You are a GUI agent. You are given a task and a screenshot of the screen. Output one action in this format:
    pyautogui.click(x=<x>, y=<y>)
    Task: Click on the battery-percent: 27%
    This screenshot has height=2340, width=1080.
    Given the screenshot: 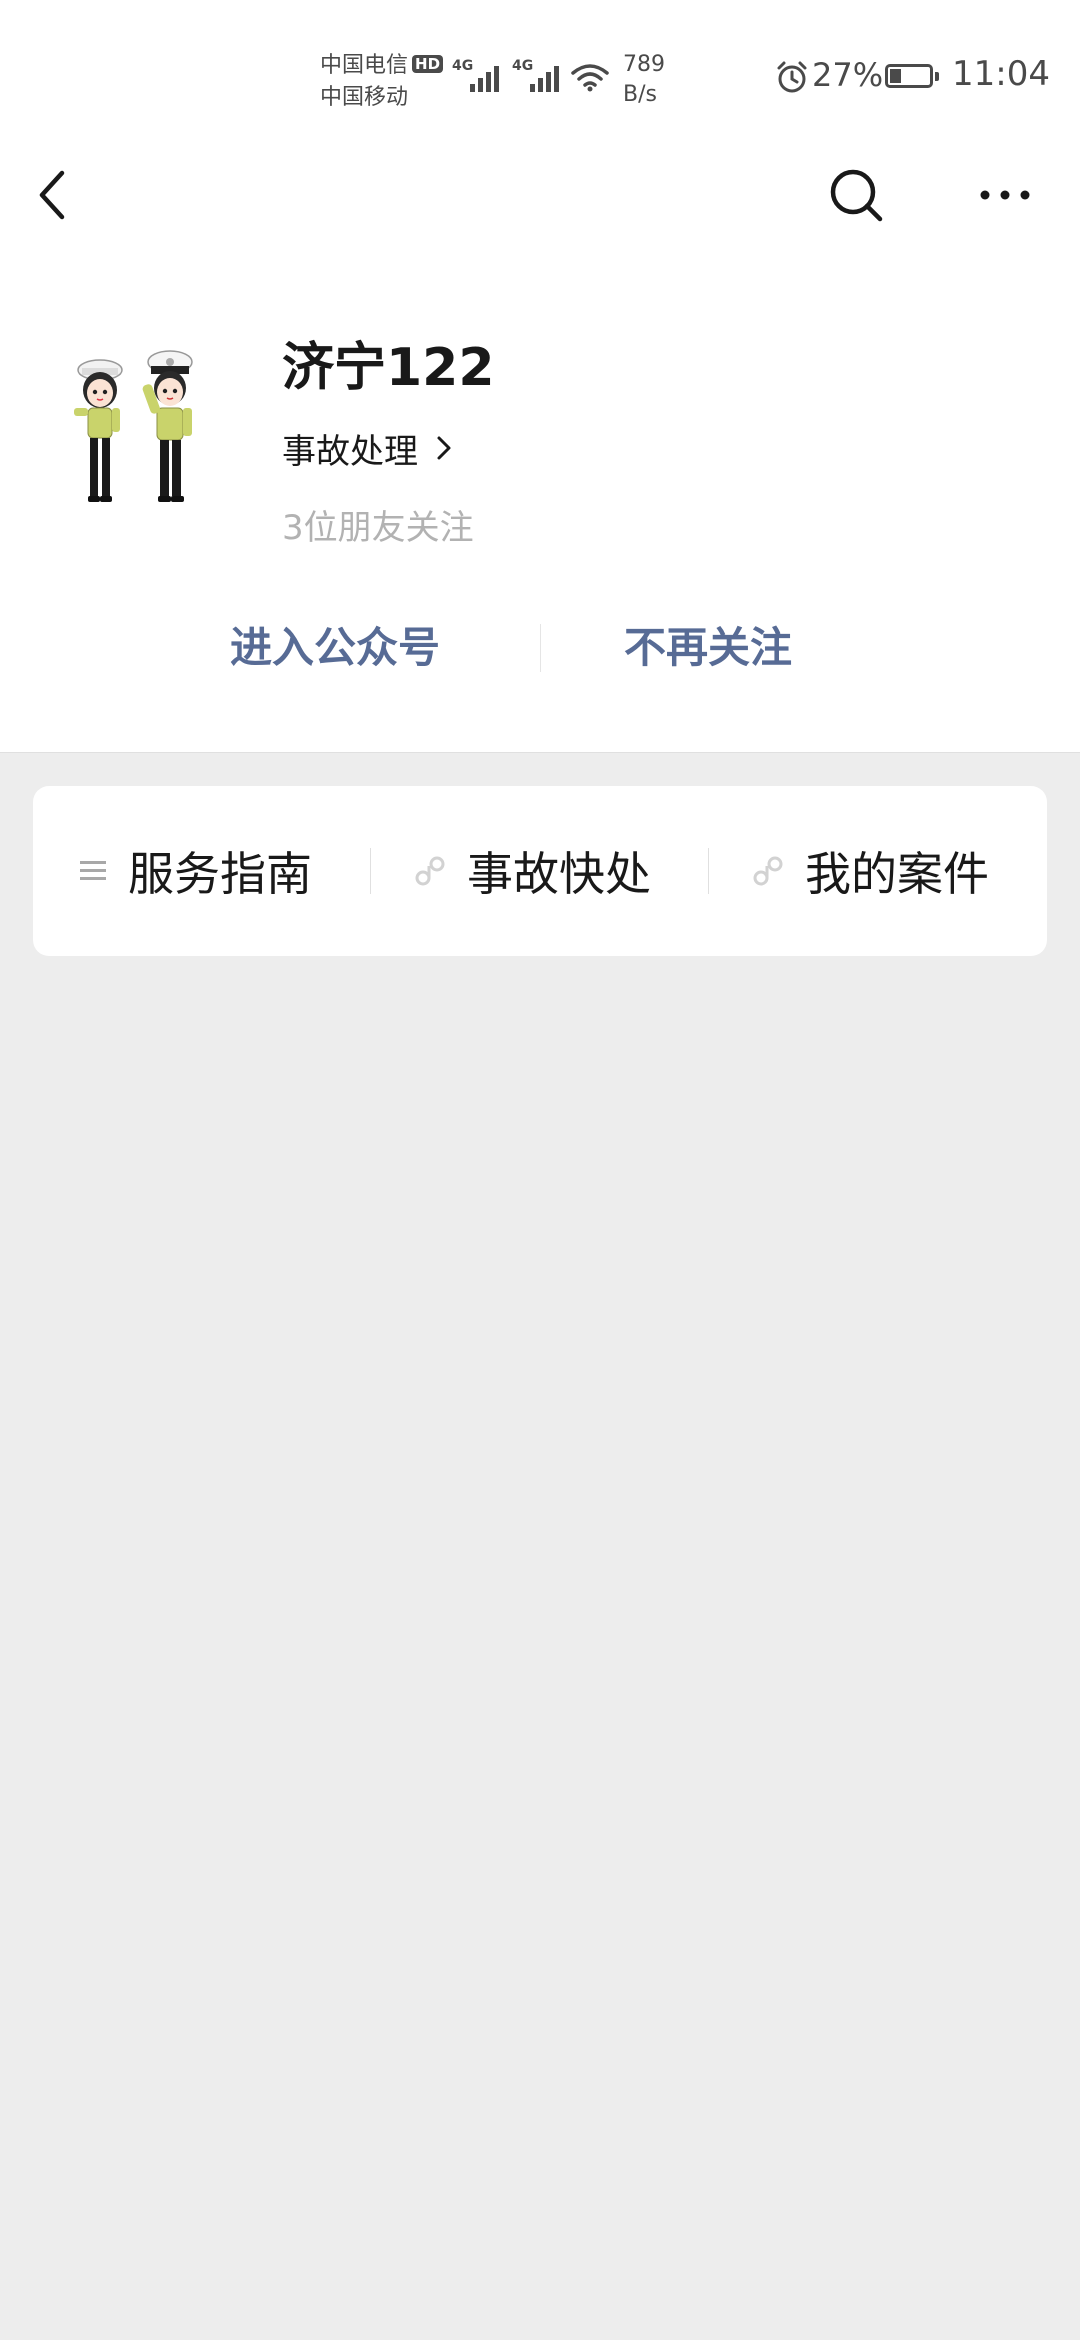 What is the action you would take?
    pyautogui.click(x=848, y=75)
    